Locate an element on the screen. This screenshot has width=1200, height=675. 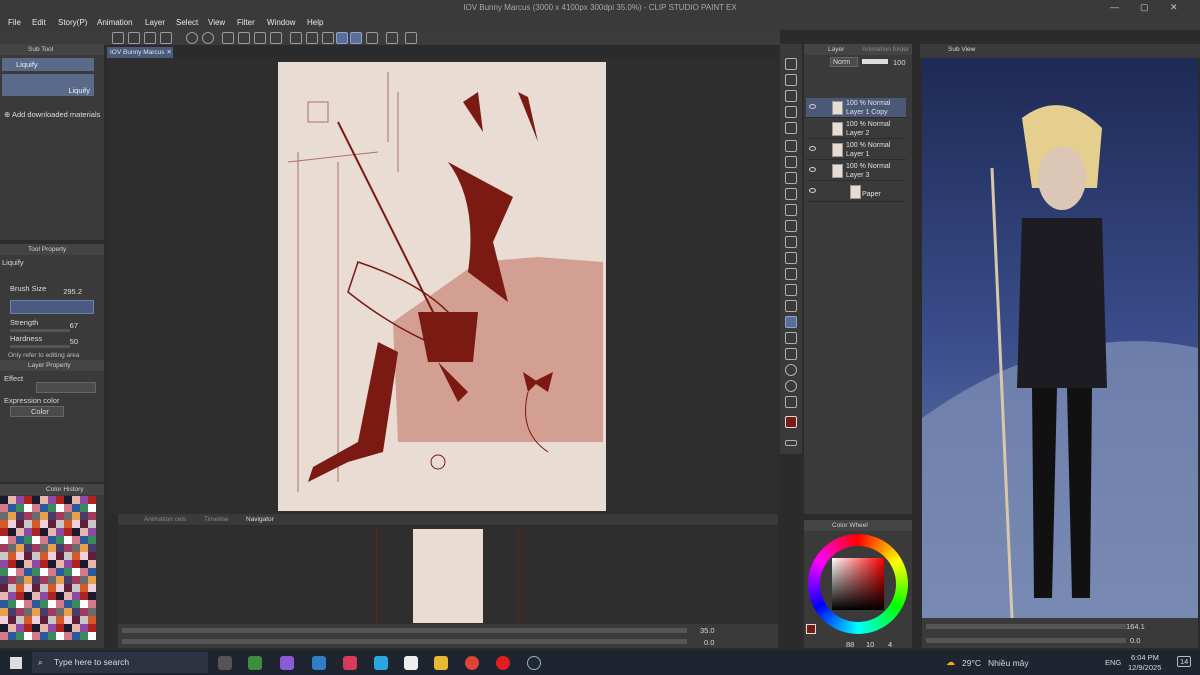
current-color-swatch is located at coordinates (811, 629).